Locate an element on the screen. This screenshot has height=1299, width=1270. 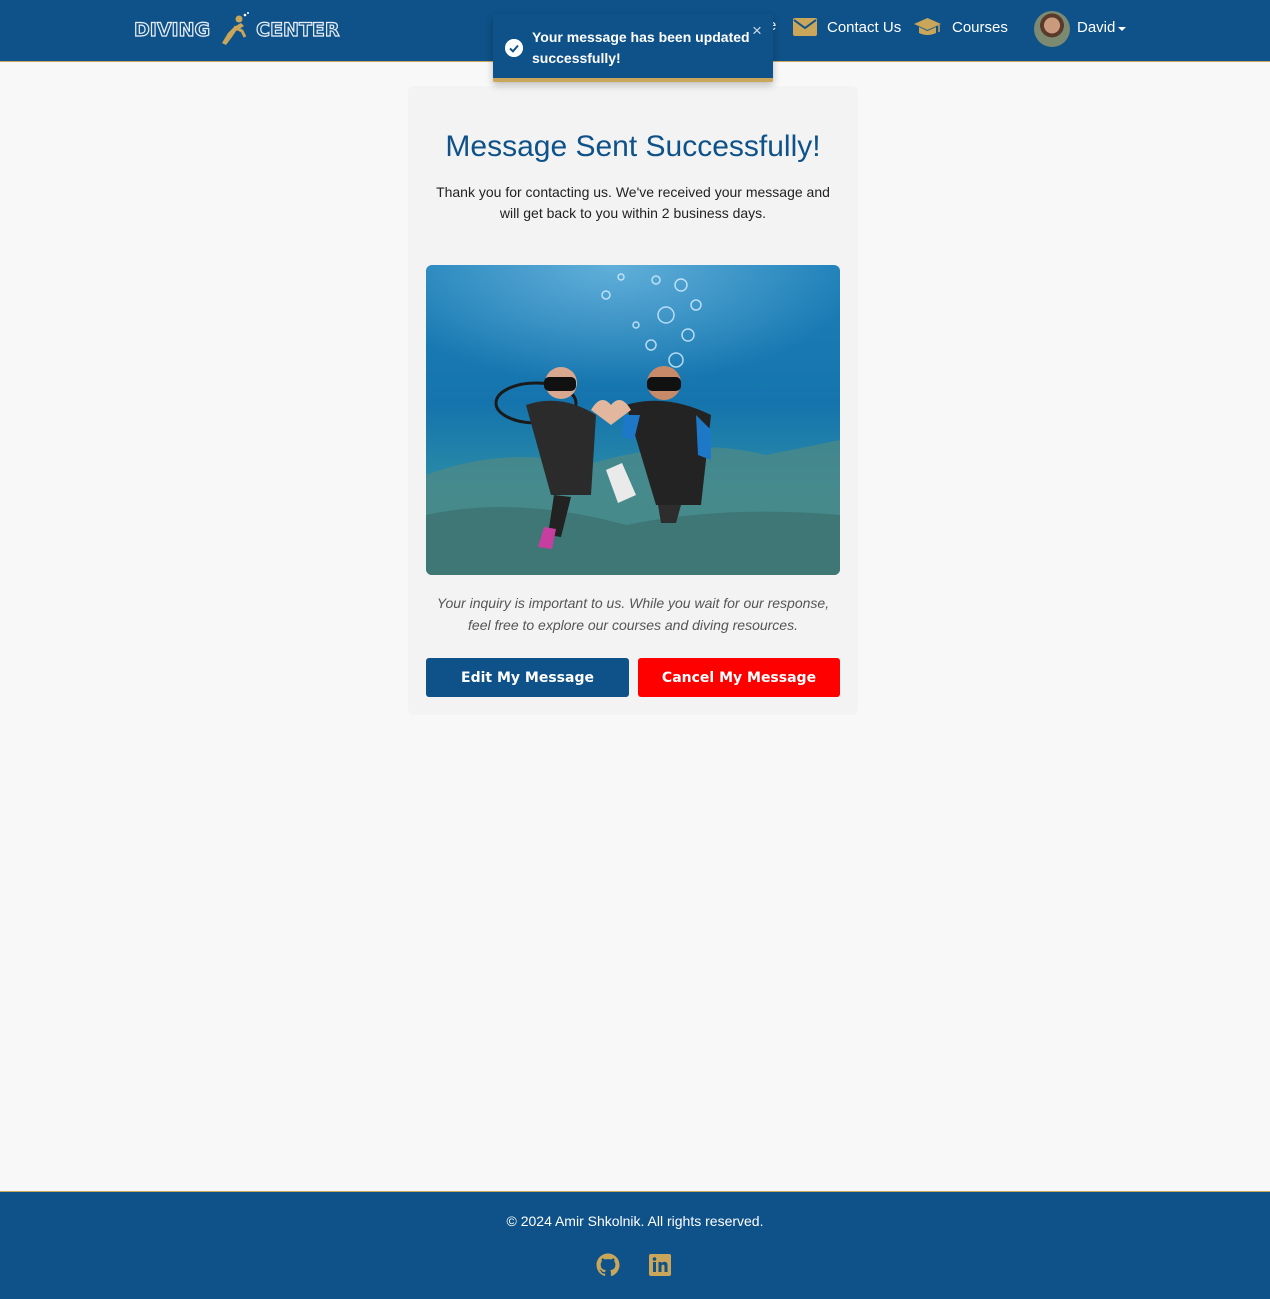
page-title: Message Sent Successfully! is located at coordinates (633, 146).